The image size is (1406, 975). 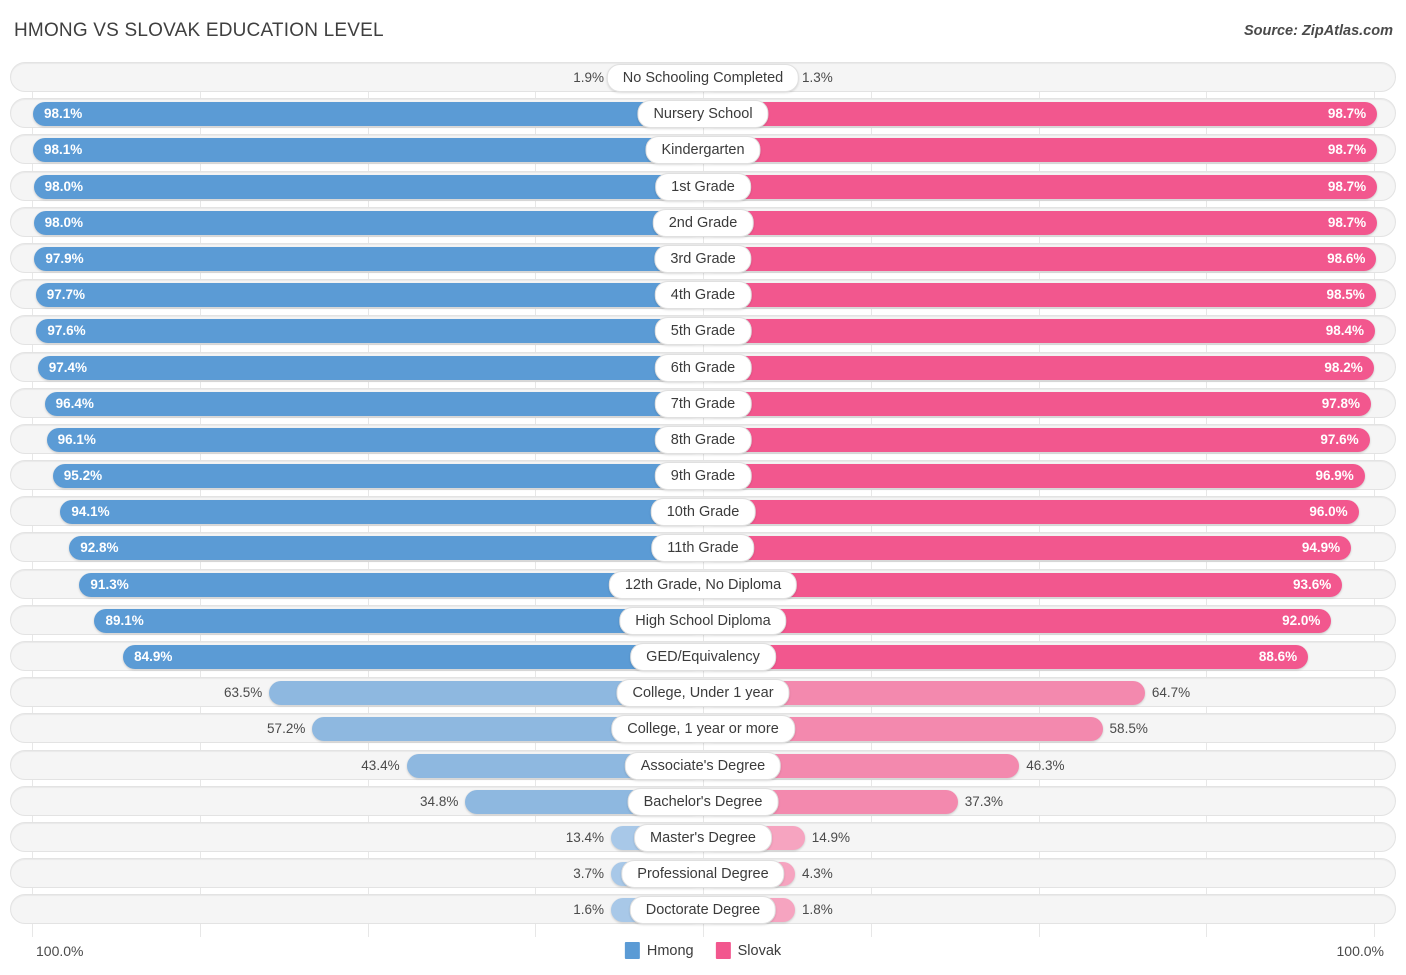 I want to click on bar-value-hmong: 98.0%, so click(x=63, y=186).